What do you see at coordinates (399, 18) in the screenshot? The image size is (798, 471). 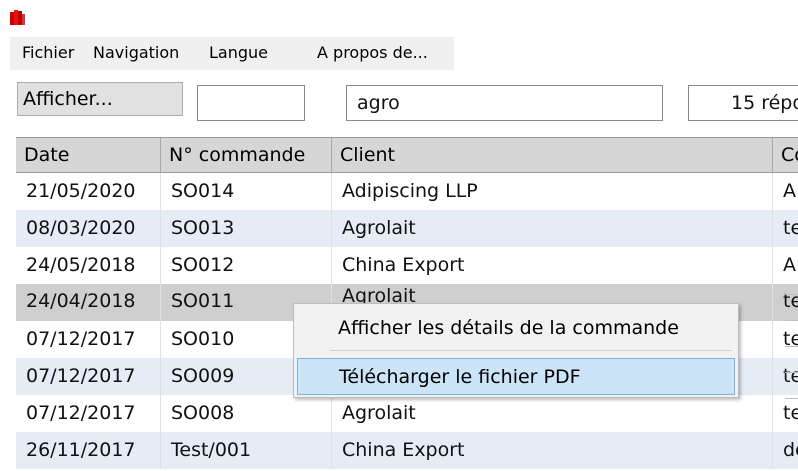 I see `title-bar` at bounding box center [399, 18].